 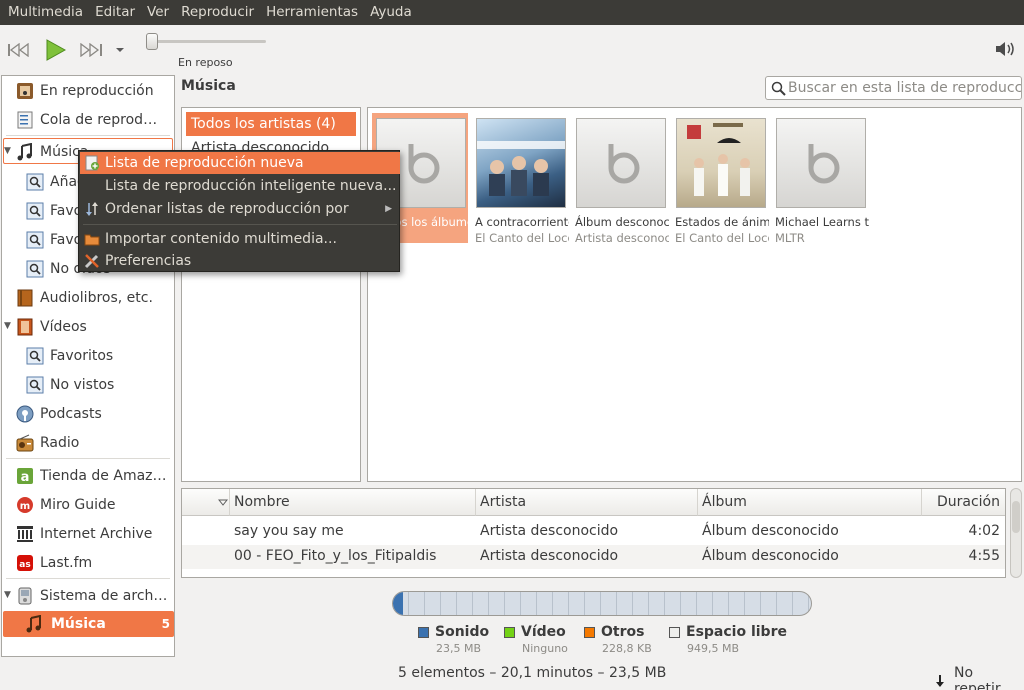 What do you see at coordinates (88, 504) in the screenshot?
I see `sidebar-item-miro: m Miro Guide` at bounding box center [88, 504].